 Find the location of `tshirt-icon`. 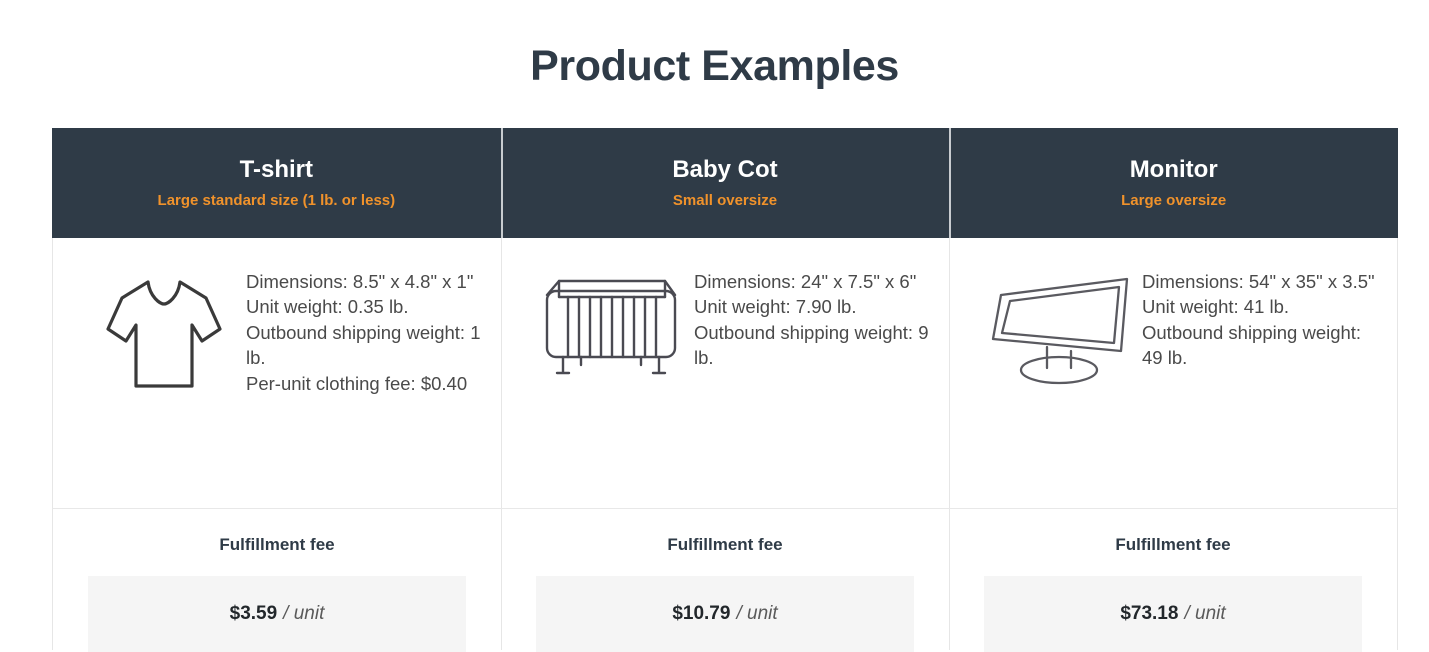

tshirt-icon is located at coordinates (163, 334).